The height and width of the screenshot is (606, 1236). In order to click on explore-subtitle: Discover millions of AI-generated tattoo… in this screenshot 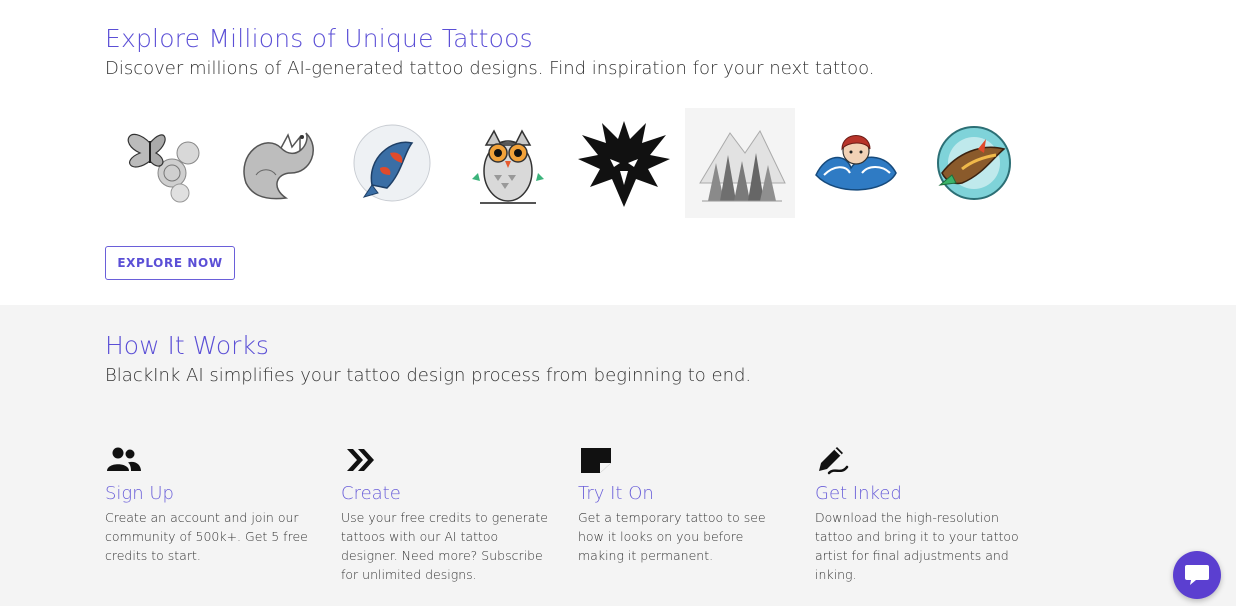, I will do `click(490, 68)`.